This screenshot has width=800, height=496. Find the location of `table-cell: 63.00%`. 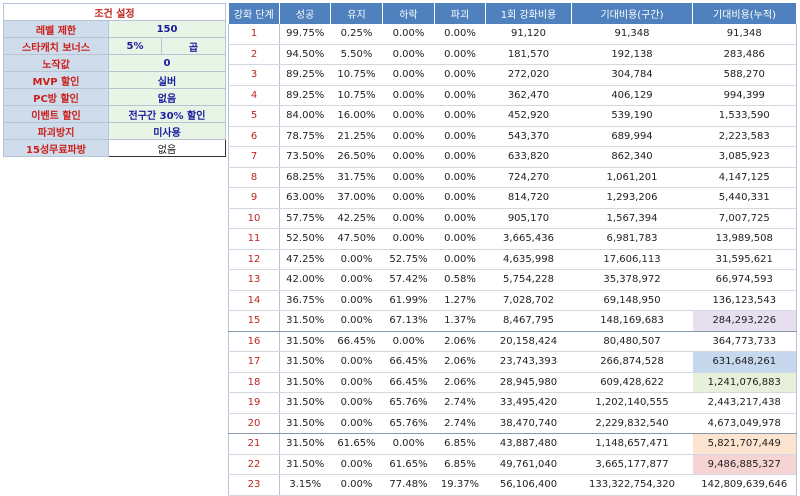

table-cell: 63.00% is located at coordinates (305, 198).